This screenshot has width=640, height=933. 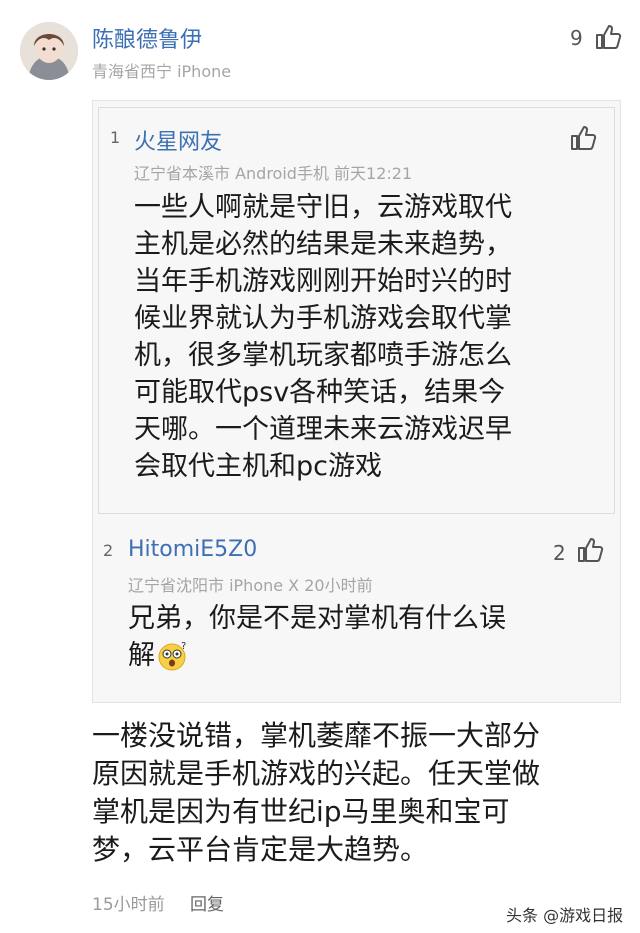 I want to click on quote-username: HitomiE5Z0, so click(x=192, y=549).